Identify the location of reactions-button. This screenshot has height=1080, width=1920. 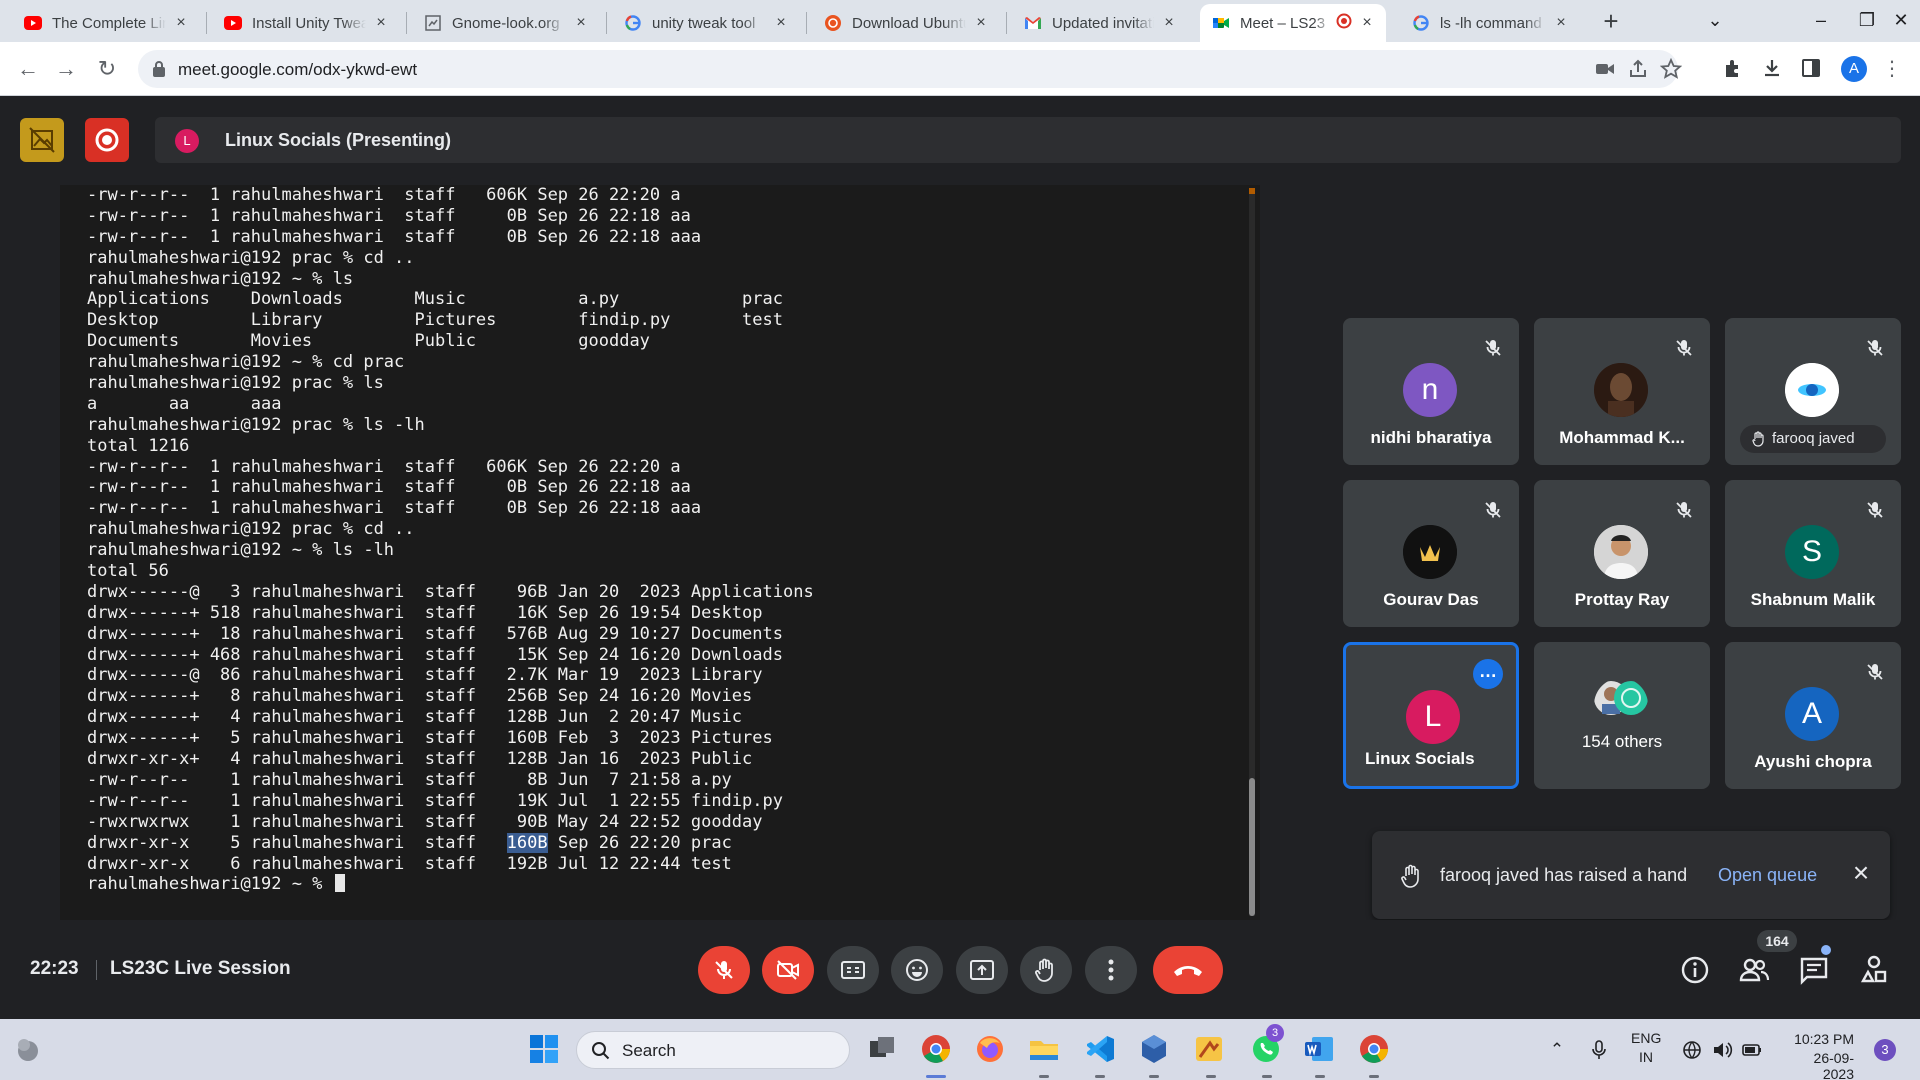
(917, 970).